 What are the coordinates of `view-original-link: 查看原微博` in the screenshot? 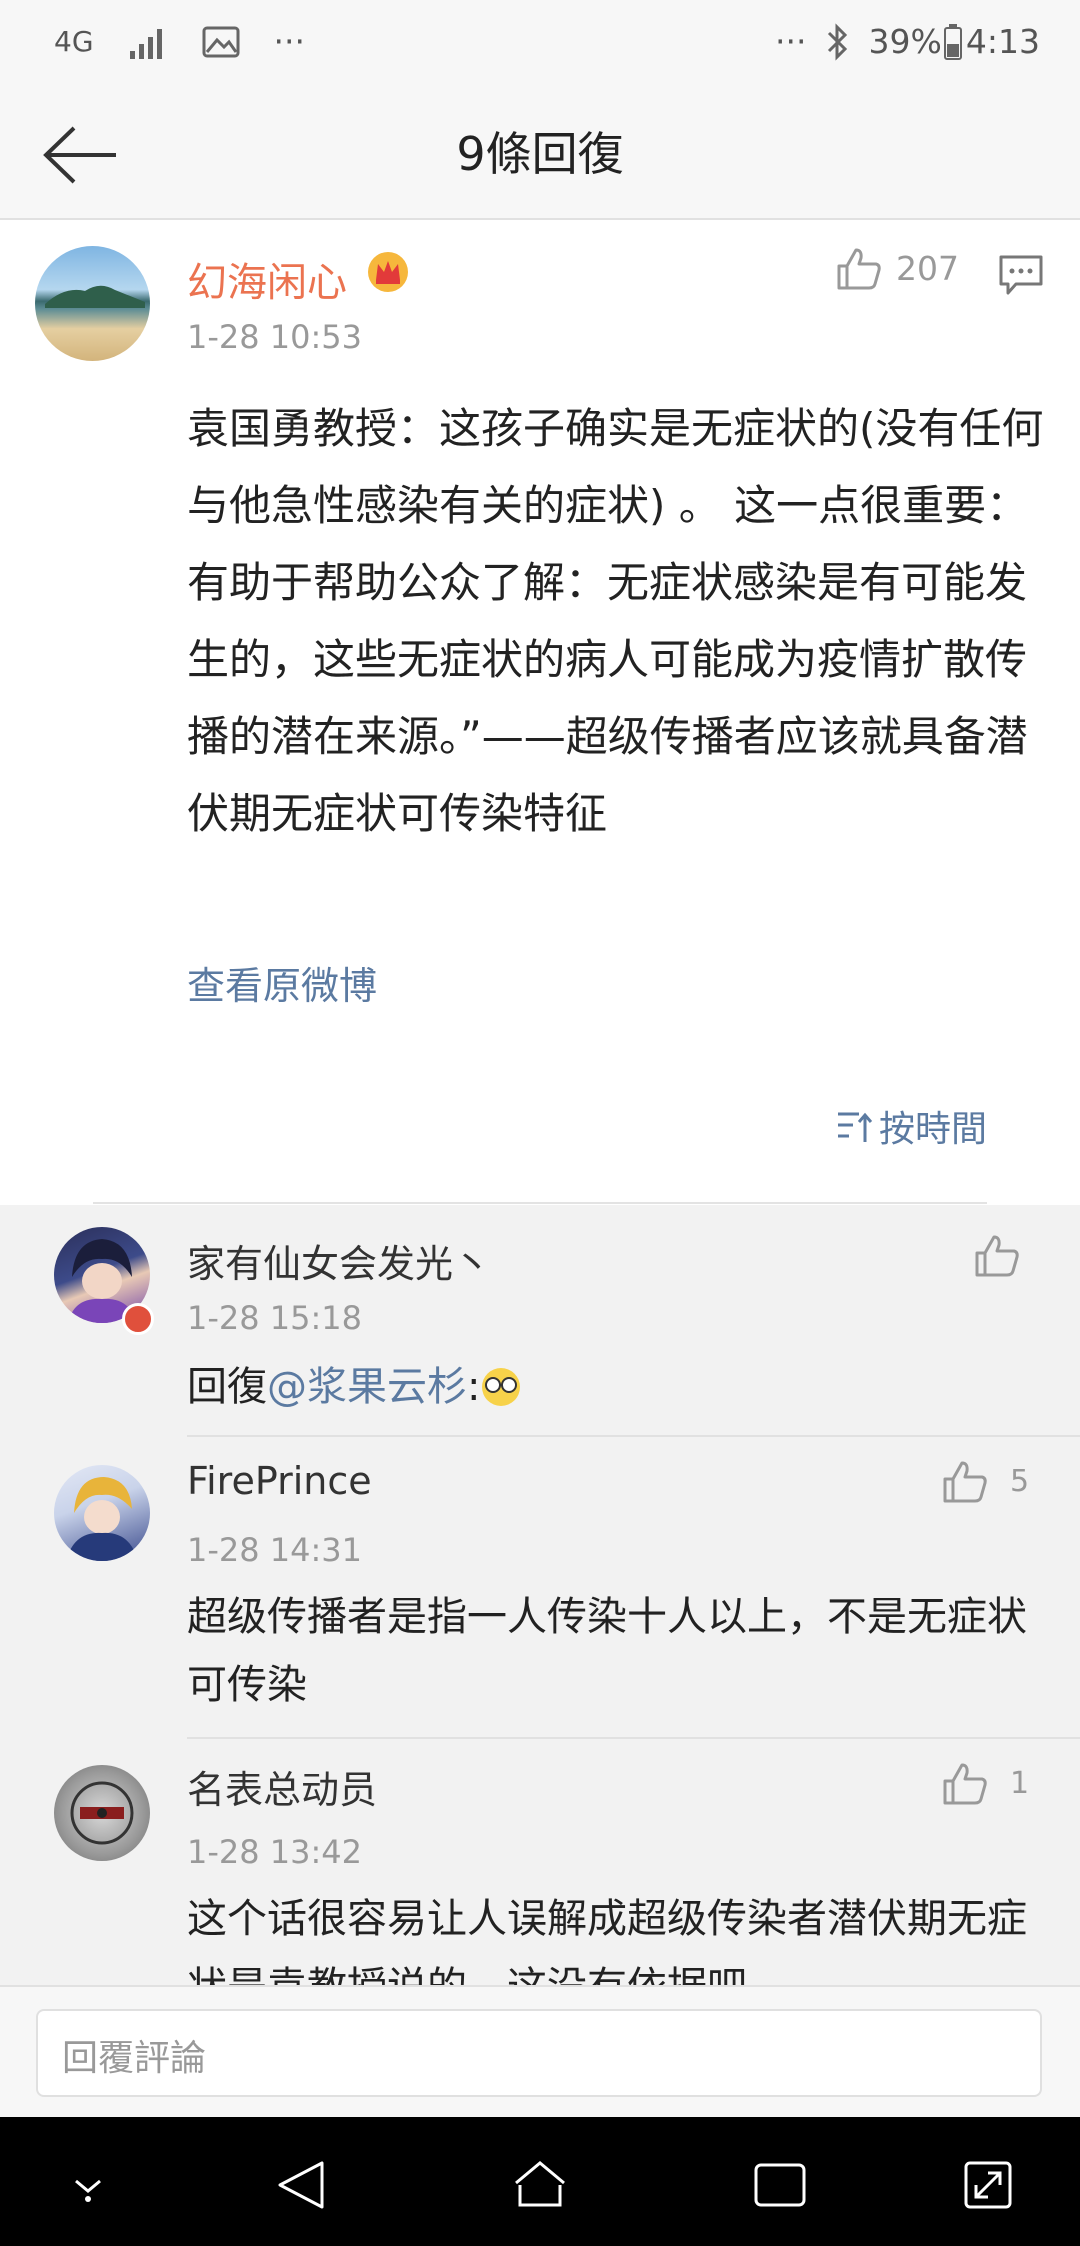 It's located at (282, 982).